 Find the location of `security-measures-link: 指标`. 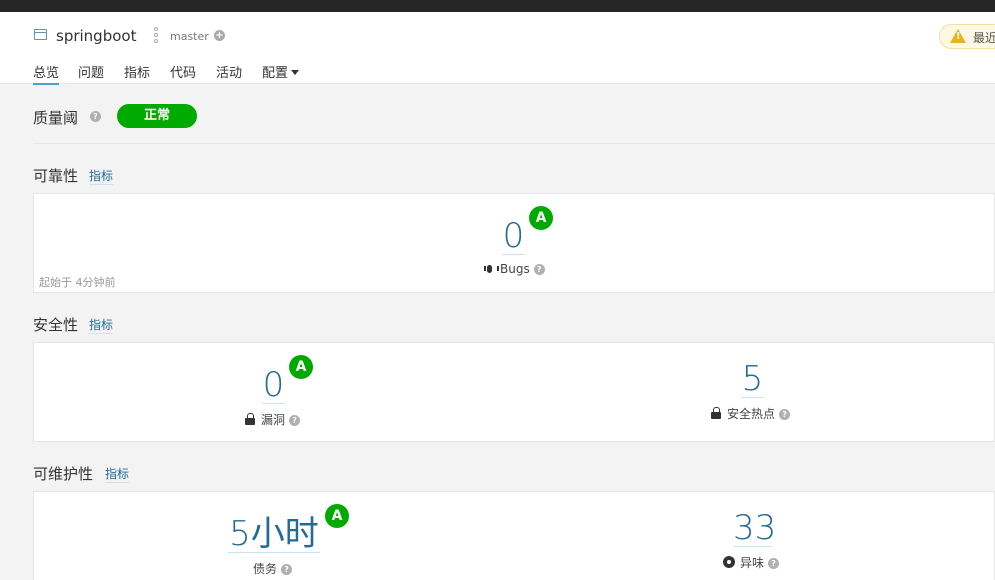

security-measures-link: 指标 is located at coordinates (101, 325).